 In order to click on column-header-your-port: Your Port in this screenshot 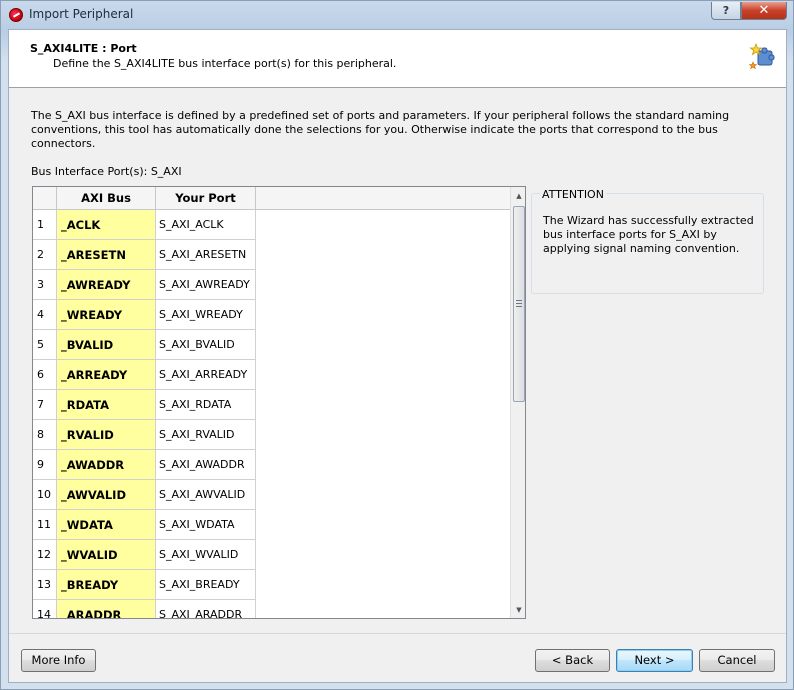, I will do `click(206, 198)`.